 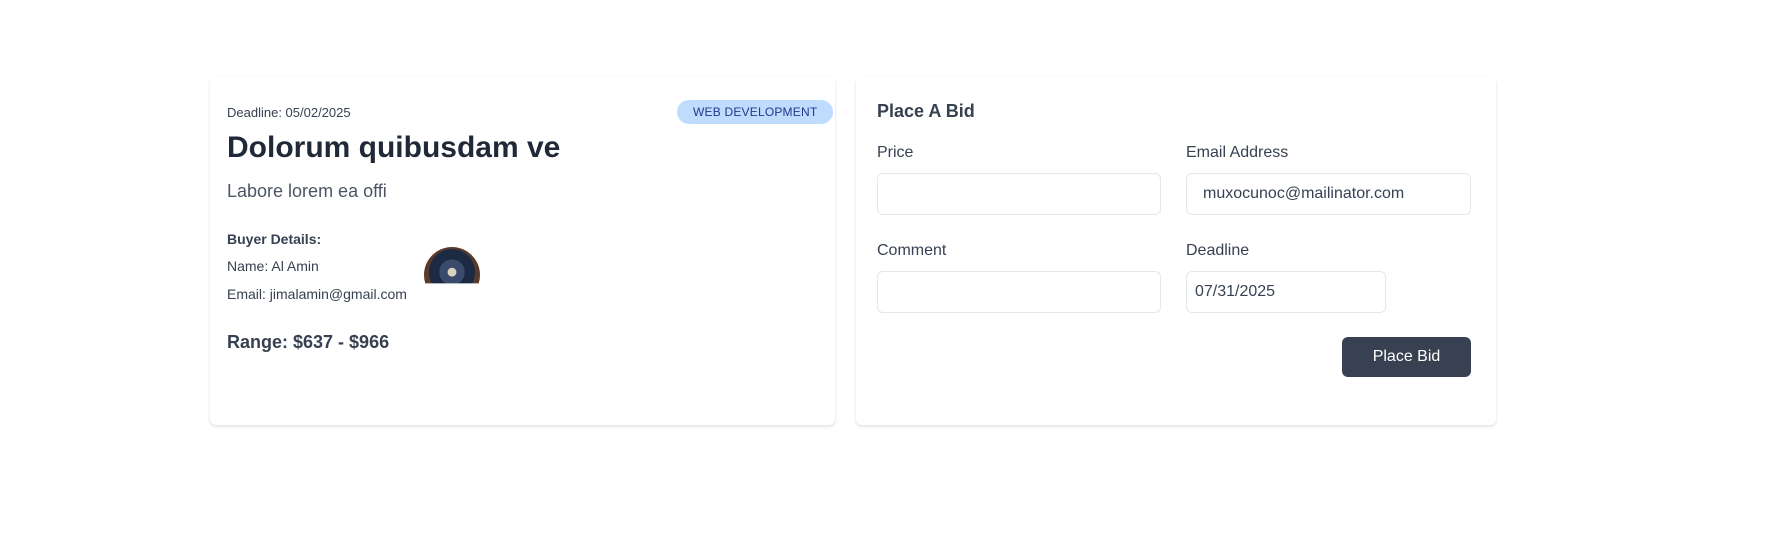 What do you see at coordinates (1218, 250) in the screenshot?
I see `deadline-label: Deadline` at bounding box center [1218, 250].